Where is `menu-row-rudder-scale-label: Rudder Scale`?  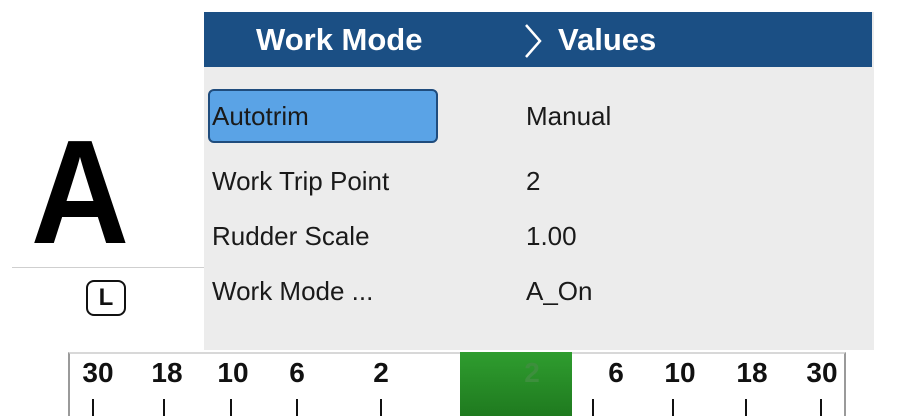
menu-row-rudder-scale-label: Rudder Scale is located at coordinates (291, 236).